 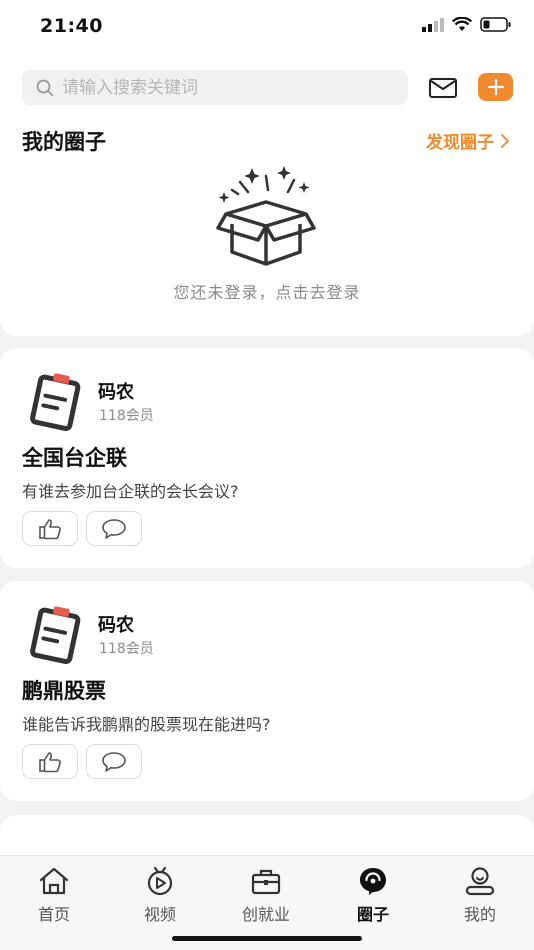 I want to click on tab-employment: 创就业, so click(x=266, y=895).